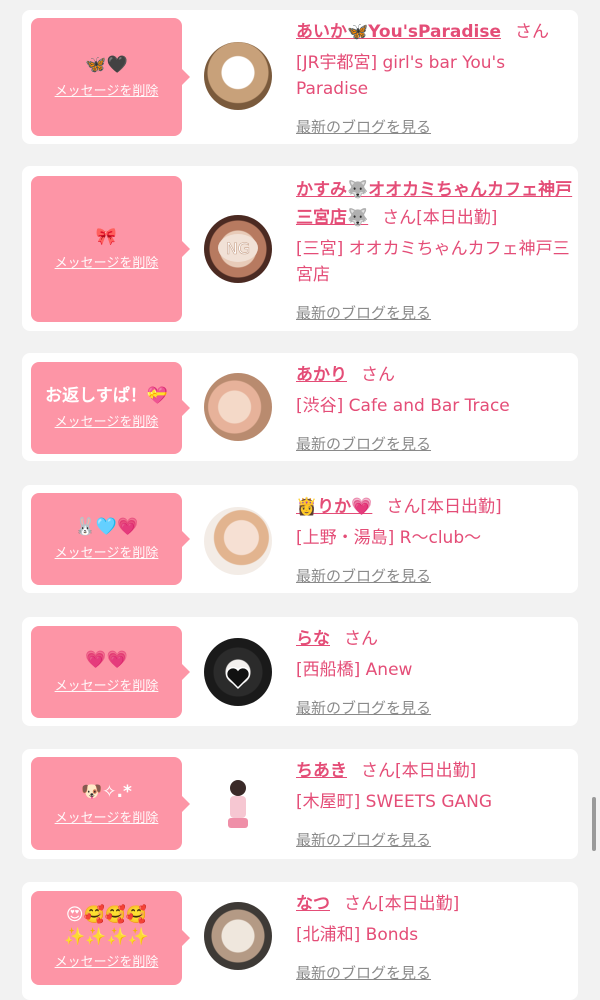 The image size is (600, 1000). I want to click on shop-label: [JR宇都宮] girl's bar You's Paradise, so click(401, 76).